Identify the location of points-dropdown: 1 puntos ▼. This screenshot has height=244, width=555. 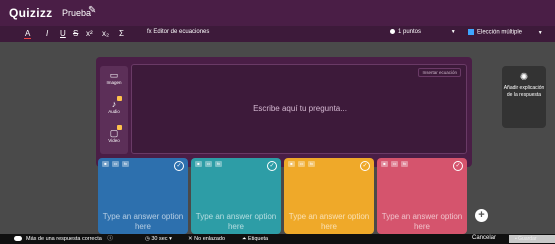
(423, 32).